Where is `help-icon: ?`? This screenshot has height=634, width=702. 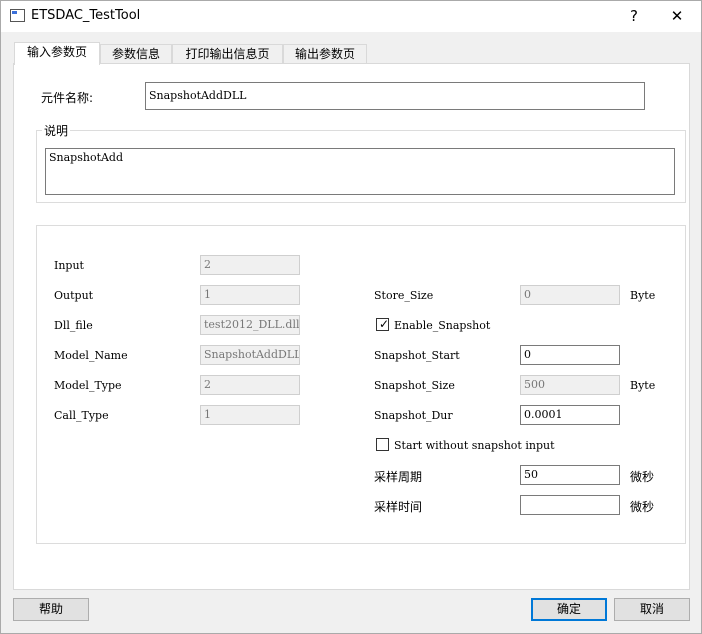
help-icon: ? is located at coordinates (634, 16).